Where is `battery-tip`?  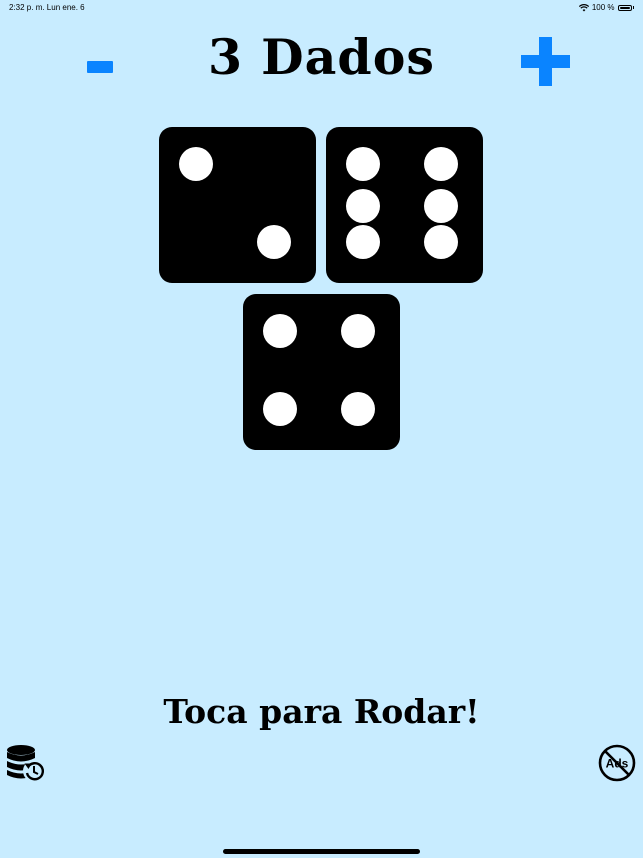 battery-tip is located at coordinates (633, 7).